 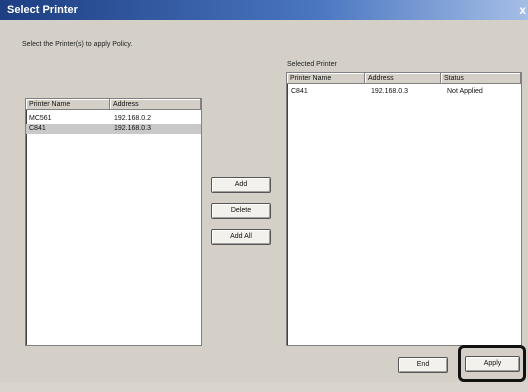 I want to click on apply-button: Apply, so click(x=492, y=364).